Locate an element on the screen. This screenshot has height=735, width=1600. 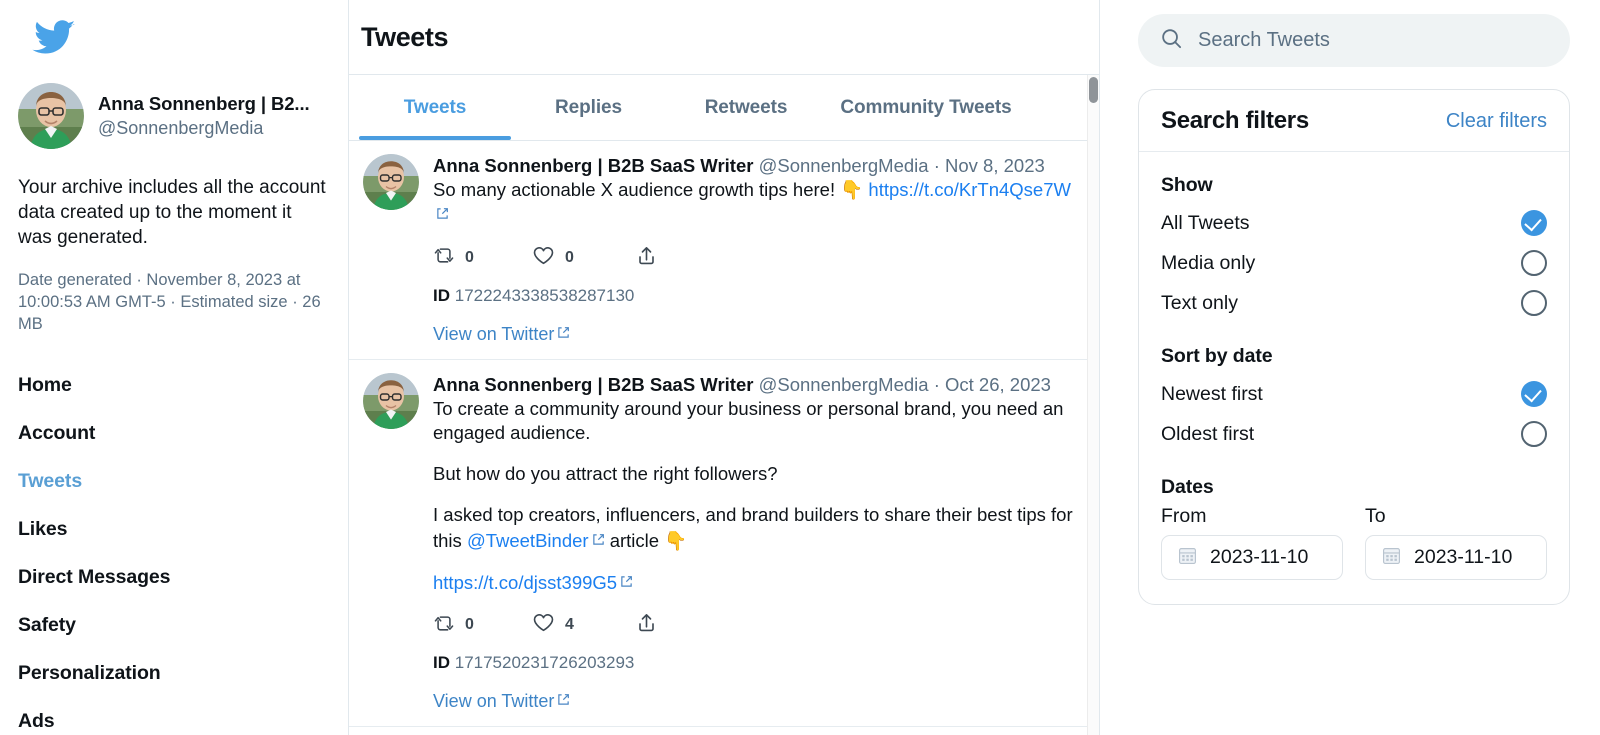
tweet-link: https://t.co/KrTn4Qse7W is located at coordinates (969, 189).